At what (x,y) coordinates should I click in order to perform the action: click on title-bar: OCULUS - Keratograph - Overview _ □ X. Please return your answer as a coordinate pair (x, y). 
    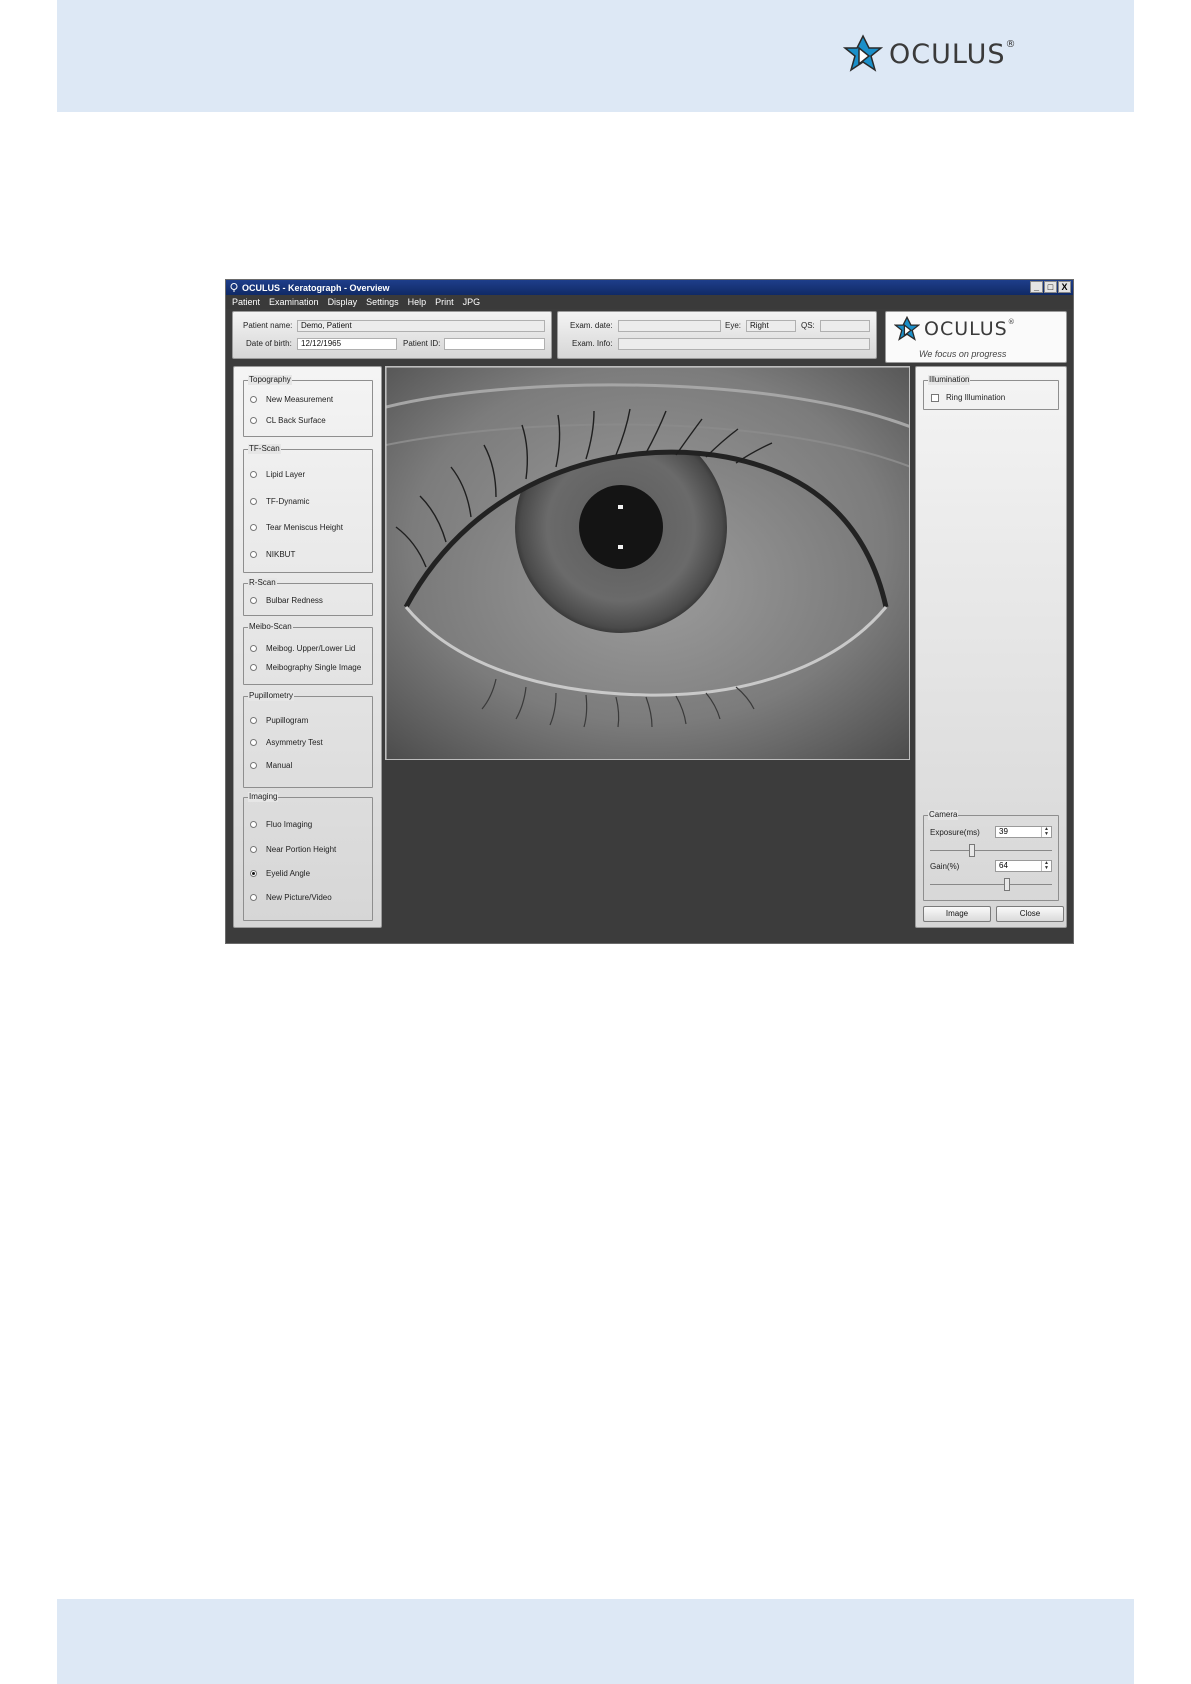
    Looking at the image, I should click on (649, 287).